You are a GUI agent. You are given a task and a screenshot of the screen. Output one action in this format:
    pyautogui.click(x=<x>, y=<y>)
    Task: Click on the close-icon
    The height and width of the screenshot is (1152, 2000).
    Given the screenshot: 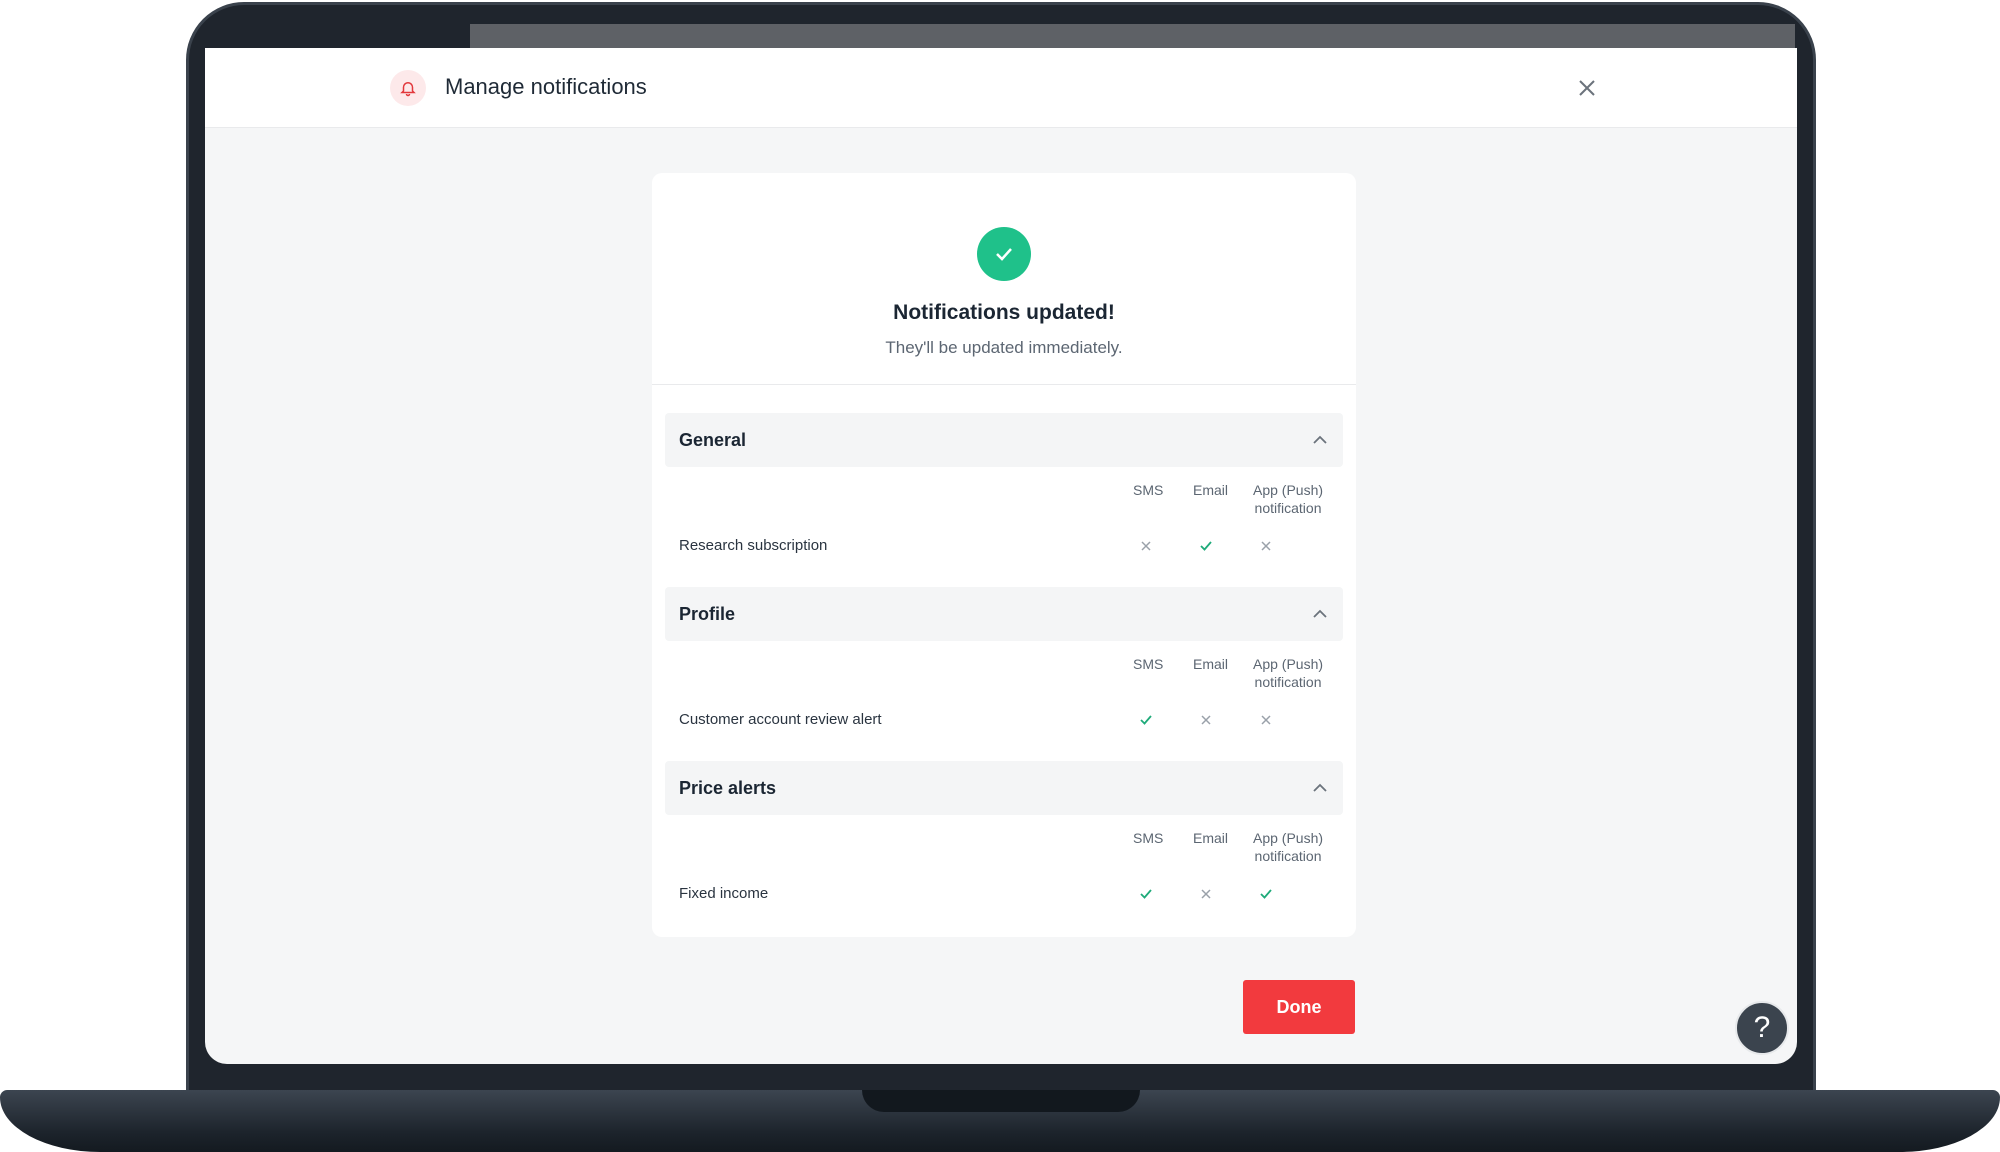 What is the action you would take?
    pyautogui.click(x=1587, y=88)
    